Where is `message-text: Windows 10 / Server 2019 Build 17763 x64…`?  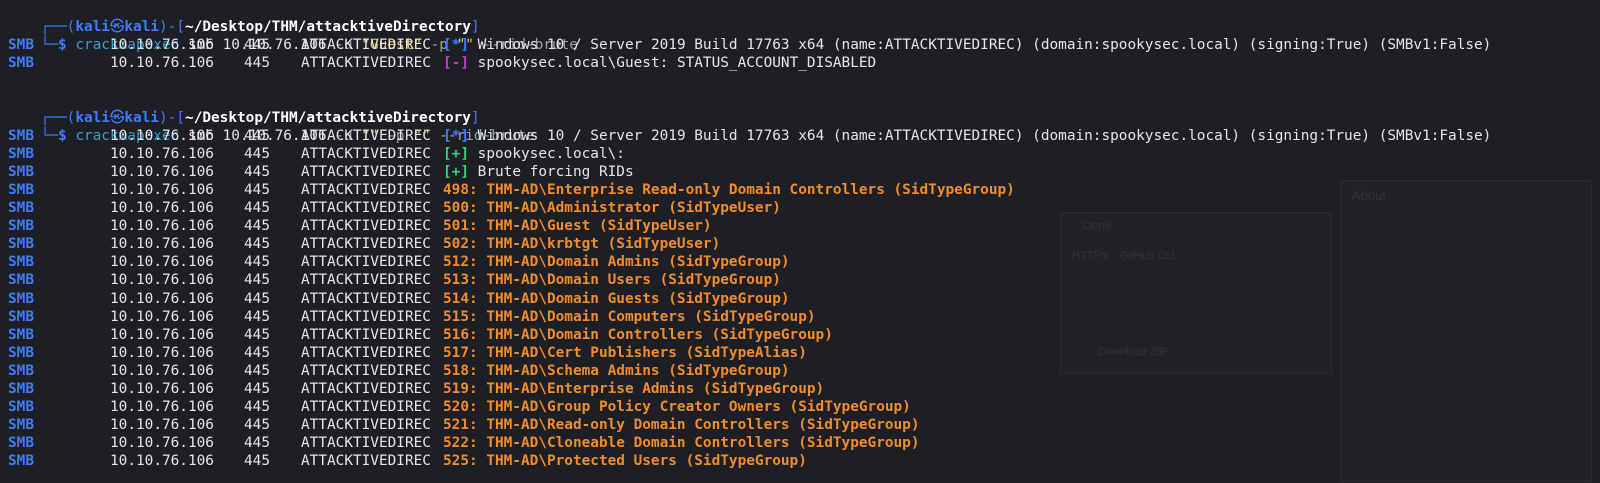
message-text: Windows 10 / Server 2019 Build 17763 x64… is located at coordinates (984, 135).